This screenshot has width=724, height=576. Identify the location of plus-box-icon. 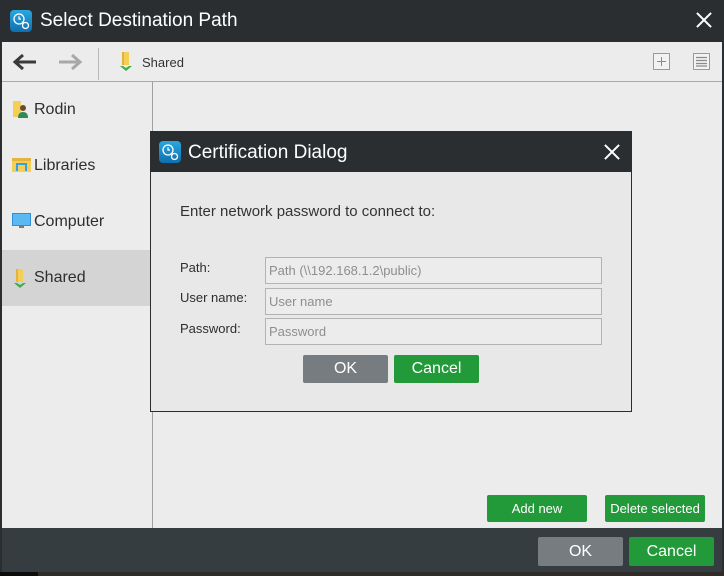
(661, 61).